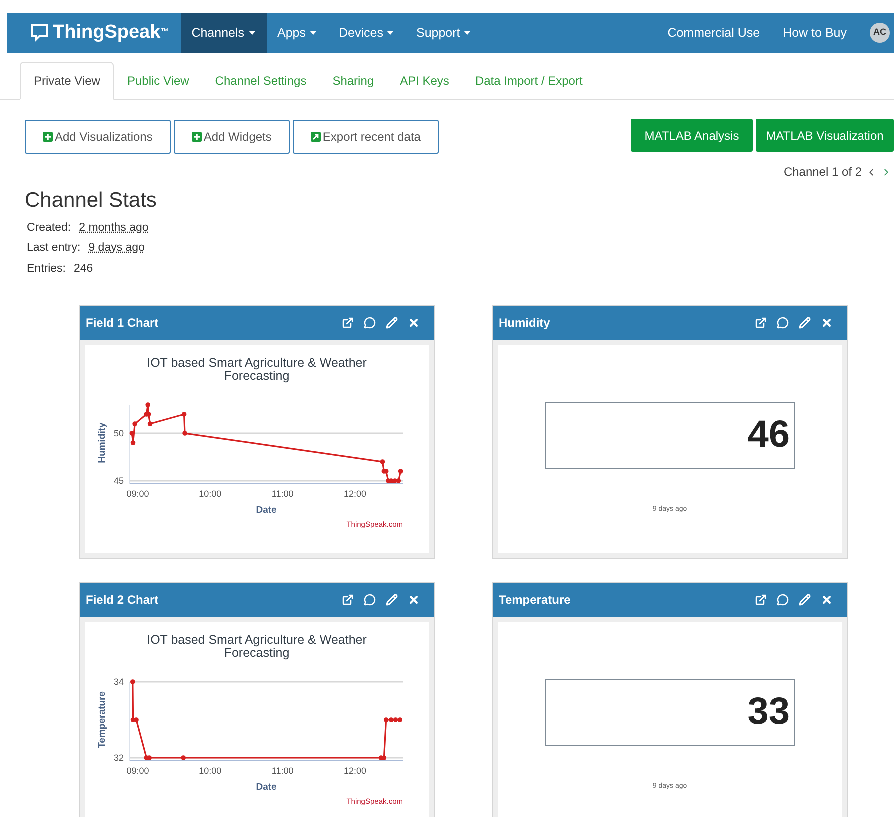 This screenshot has height=817, width=894. I want to click on card-title: Humidity, so click(524, 323).